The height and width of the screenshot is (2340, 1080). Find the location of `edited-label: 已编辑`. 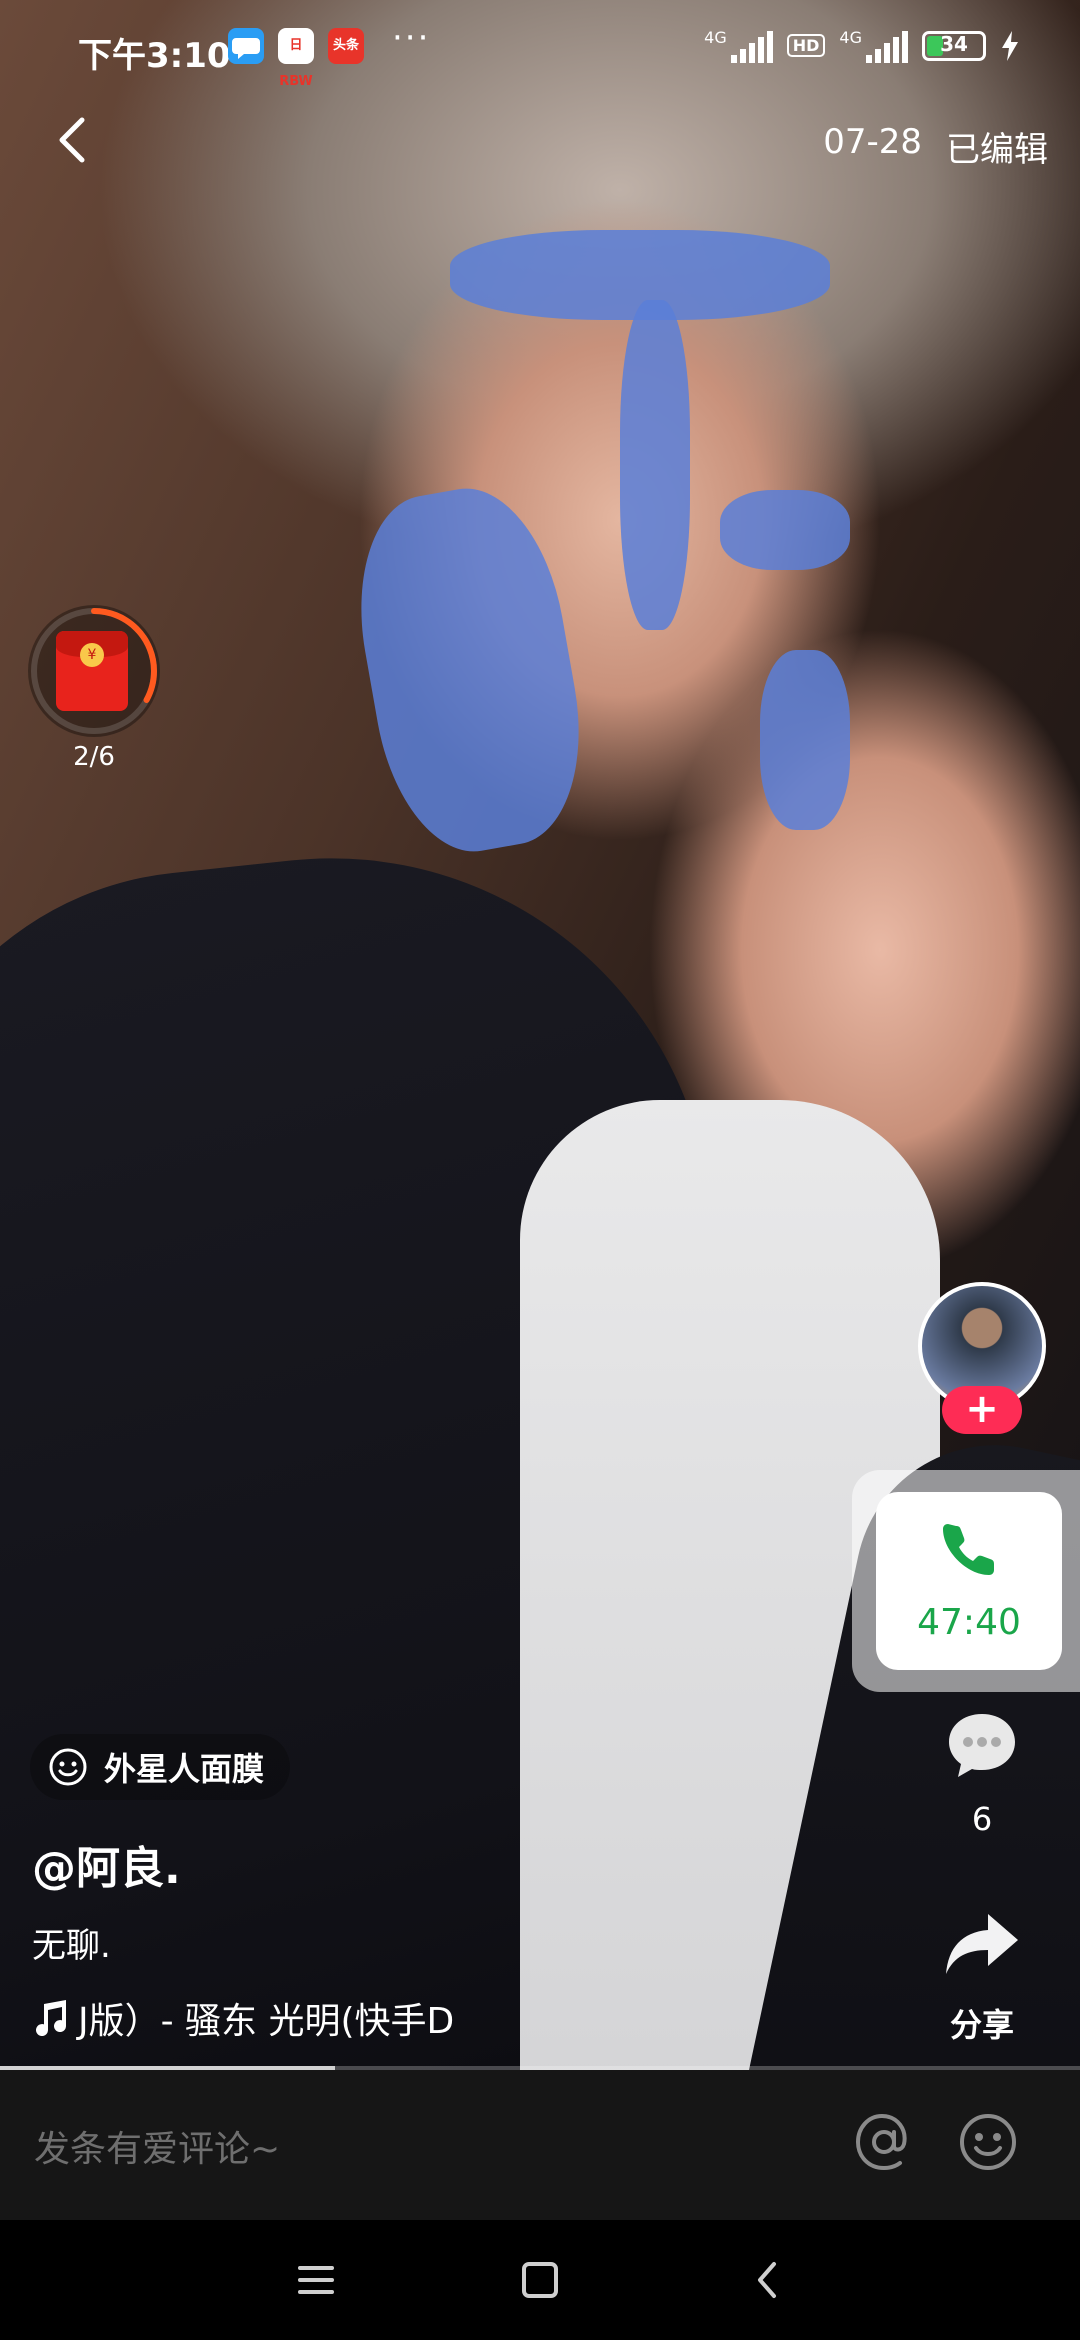

edited-label: 已编辑 is located at coordinates (997, 150).